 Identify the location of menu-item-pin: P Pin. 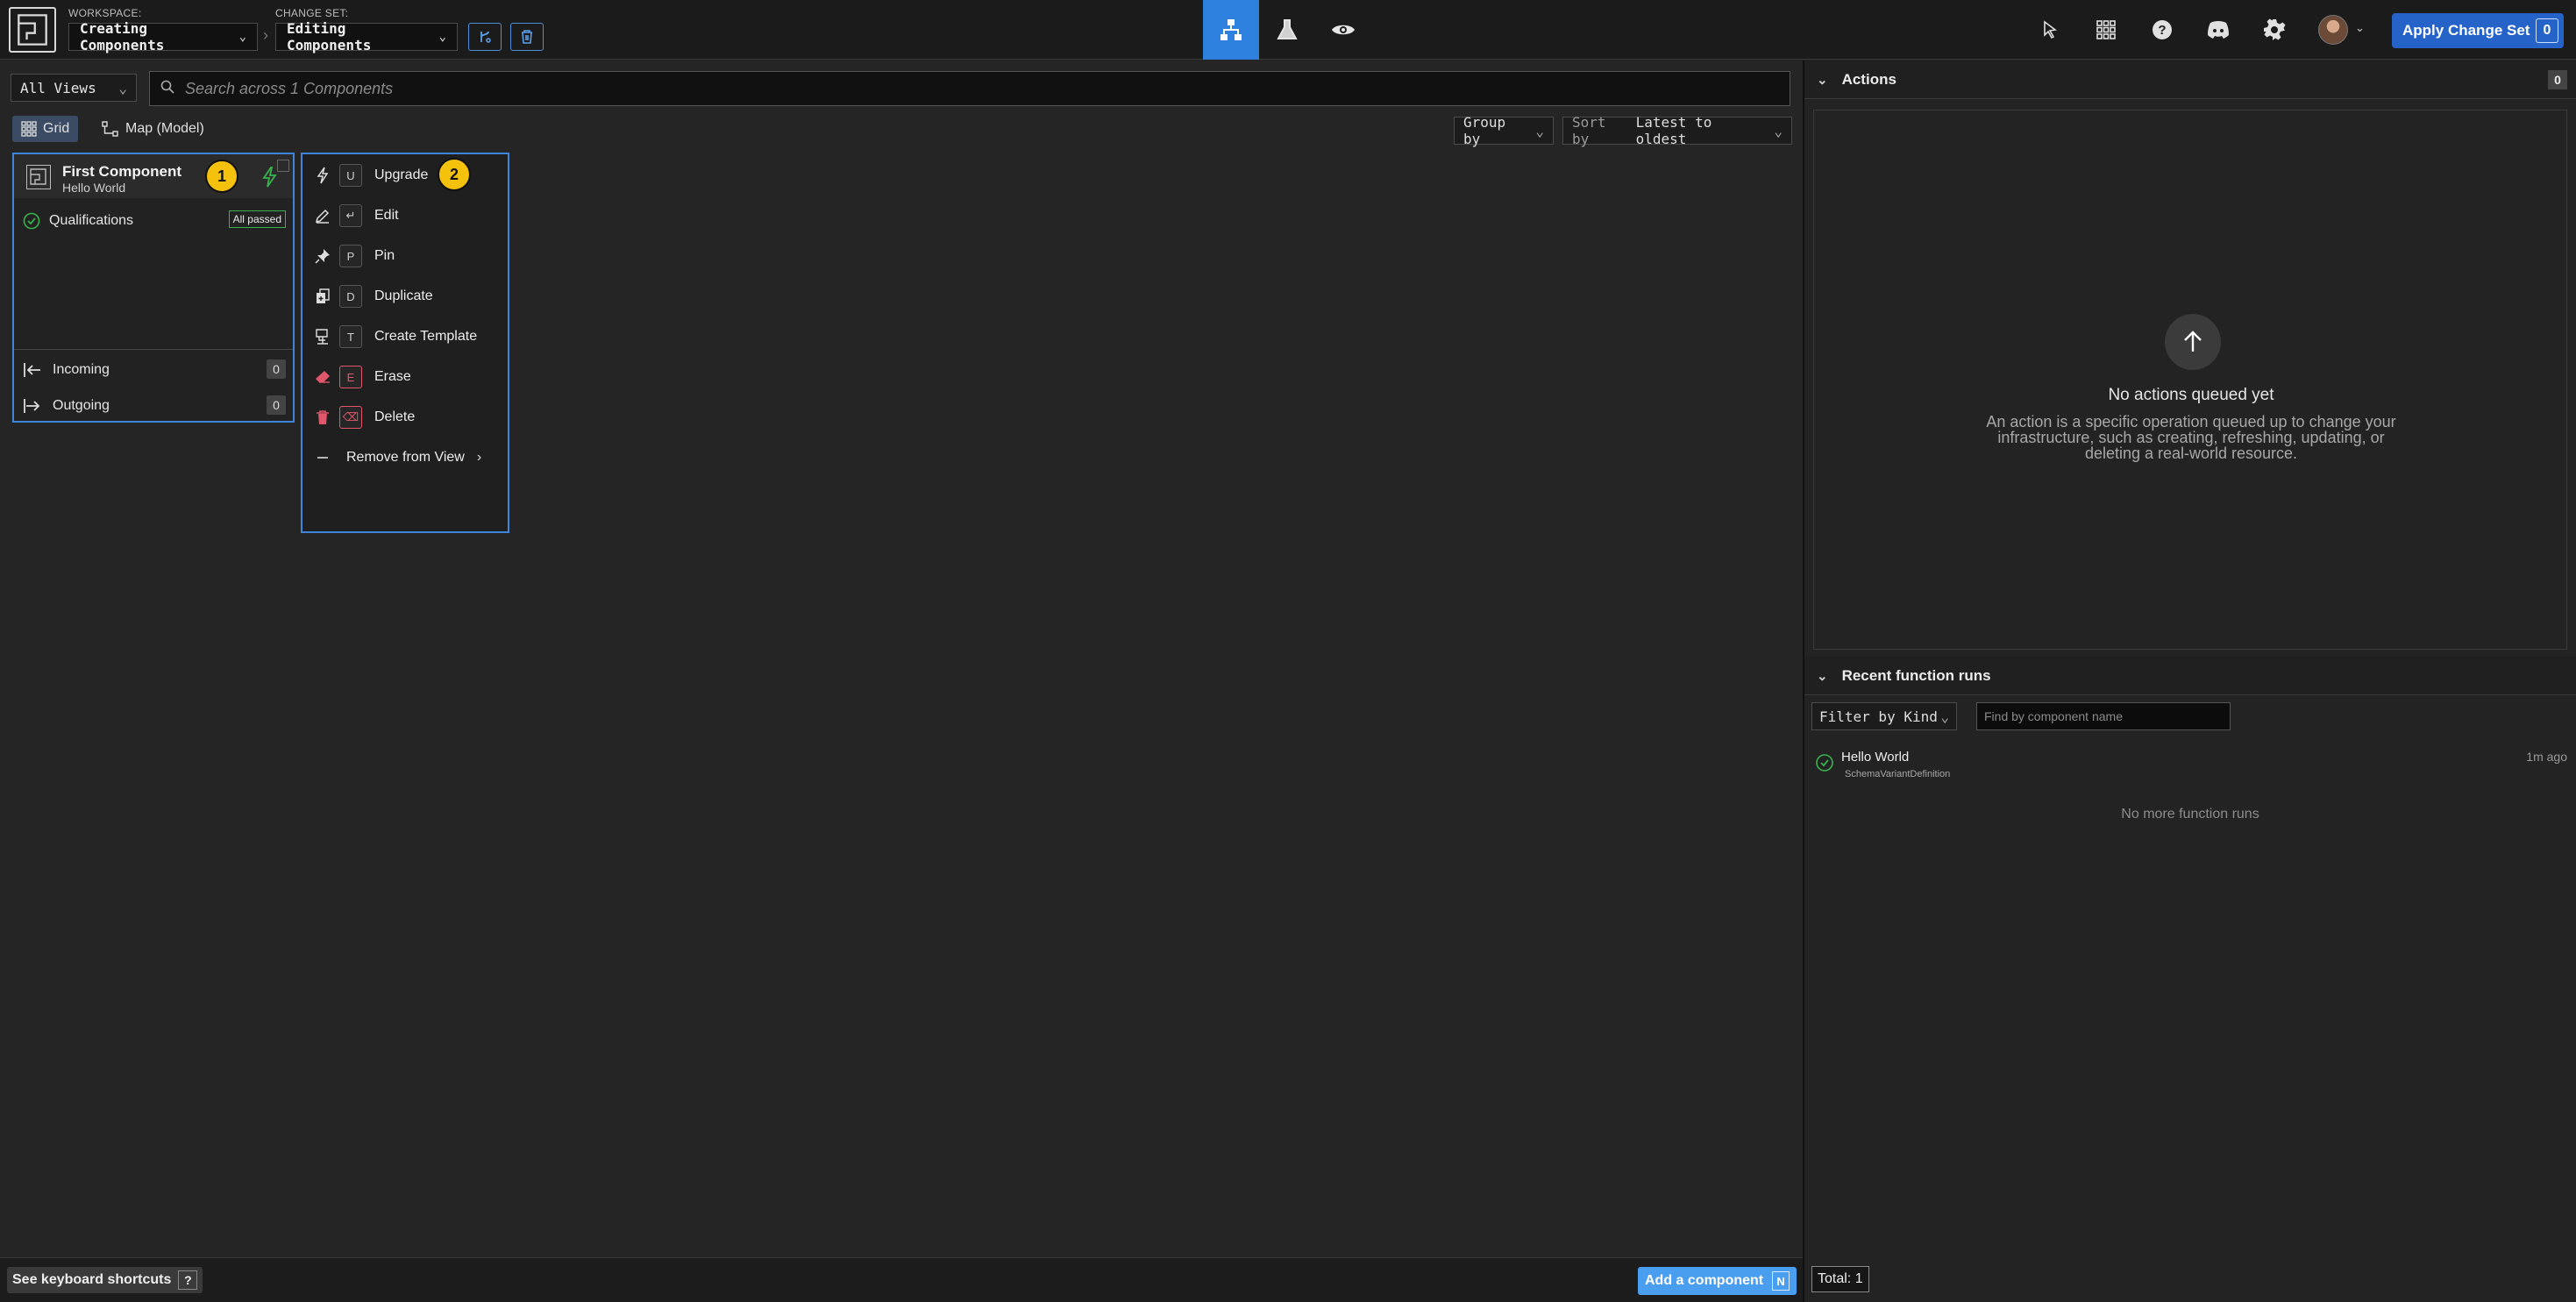
(405, 256).